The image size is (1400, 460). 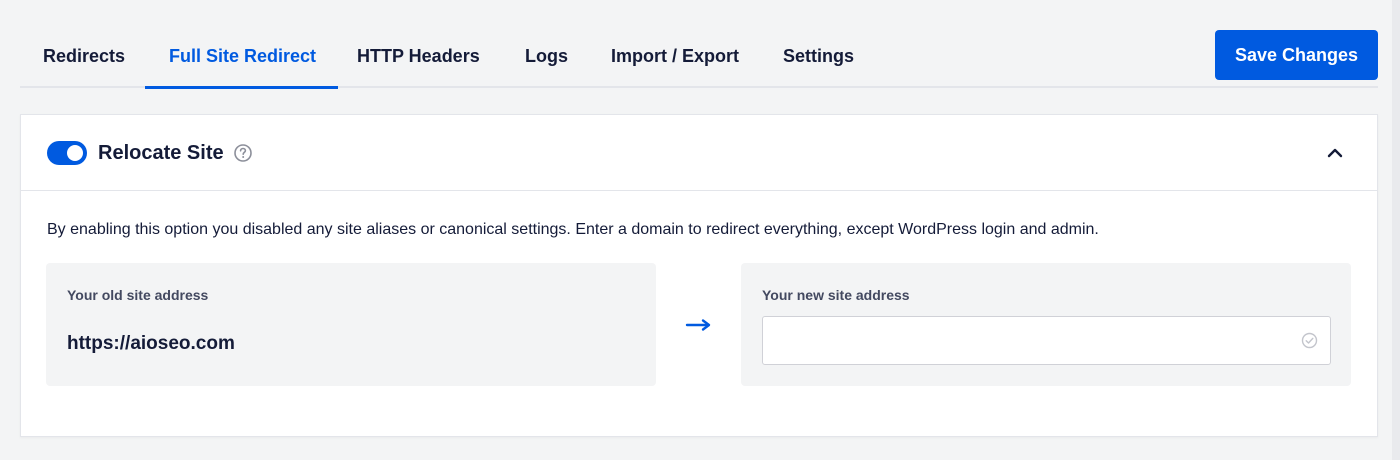 What do you see at coordinates (675, 44) in the screenshot?
I see `tab-import-export: Import / Export` at bounding box center [675, 44].